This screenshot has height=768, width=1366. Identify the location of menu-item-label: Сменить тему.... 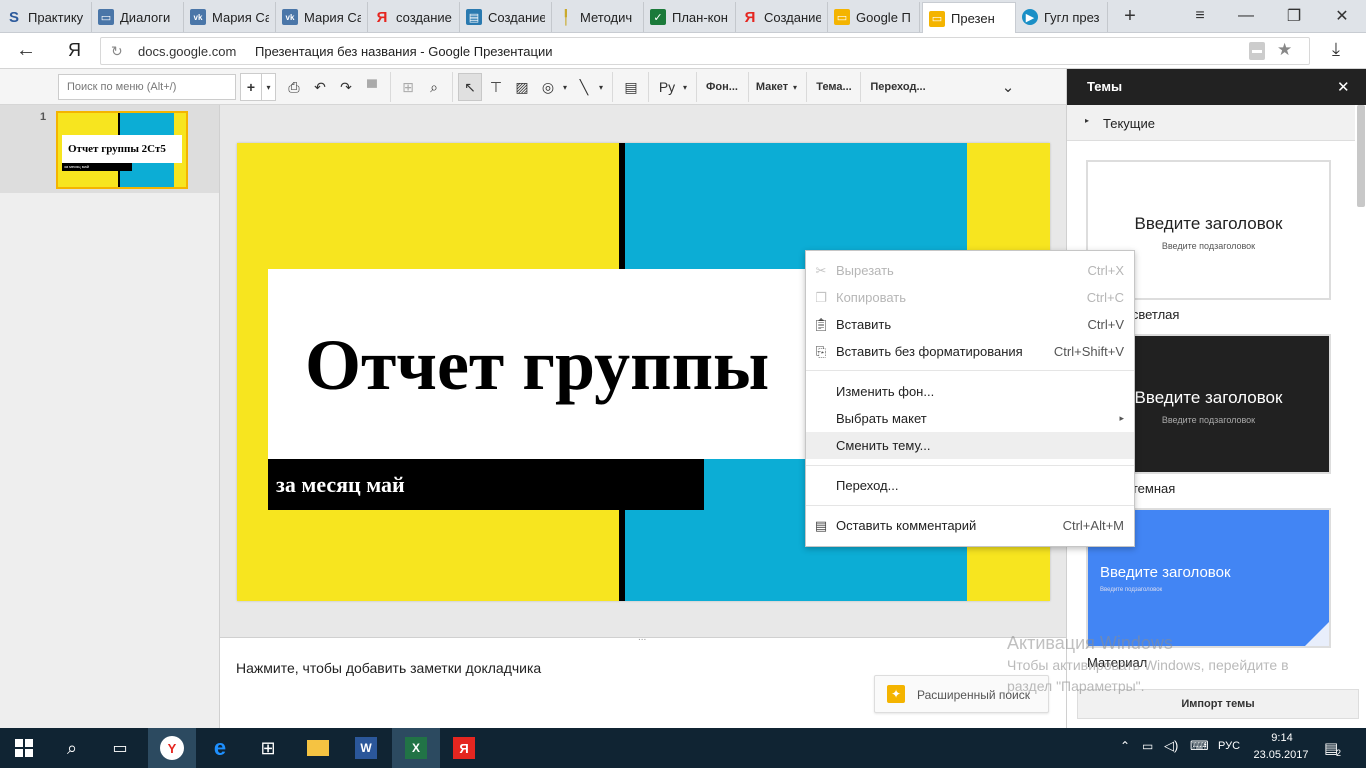
(883, 445).